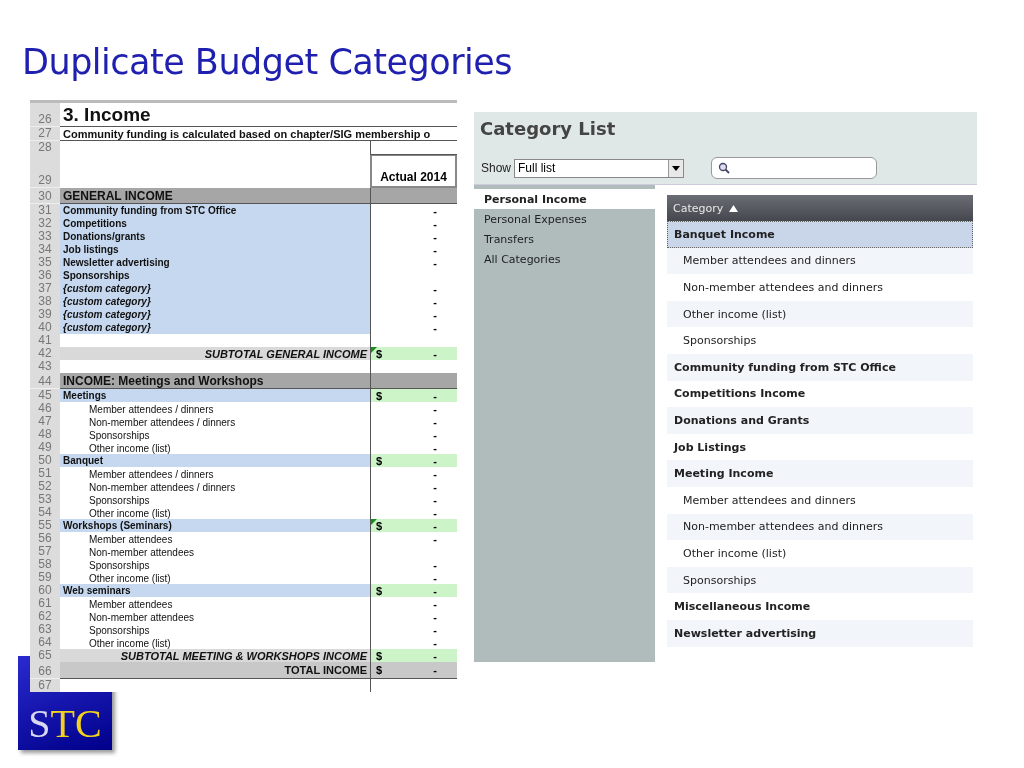 The image size is (1024, 768). What do you see at coordinates (215, 381) in the screenshot?
I see `table-cell: INCOME: Meetings and Workshops` at bounding box center [215, 381].